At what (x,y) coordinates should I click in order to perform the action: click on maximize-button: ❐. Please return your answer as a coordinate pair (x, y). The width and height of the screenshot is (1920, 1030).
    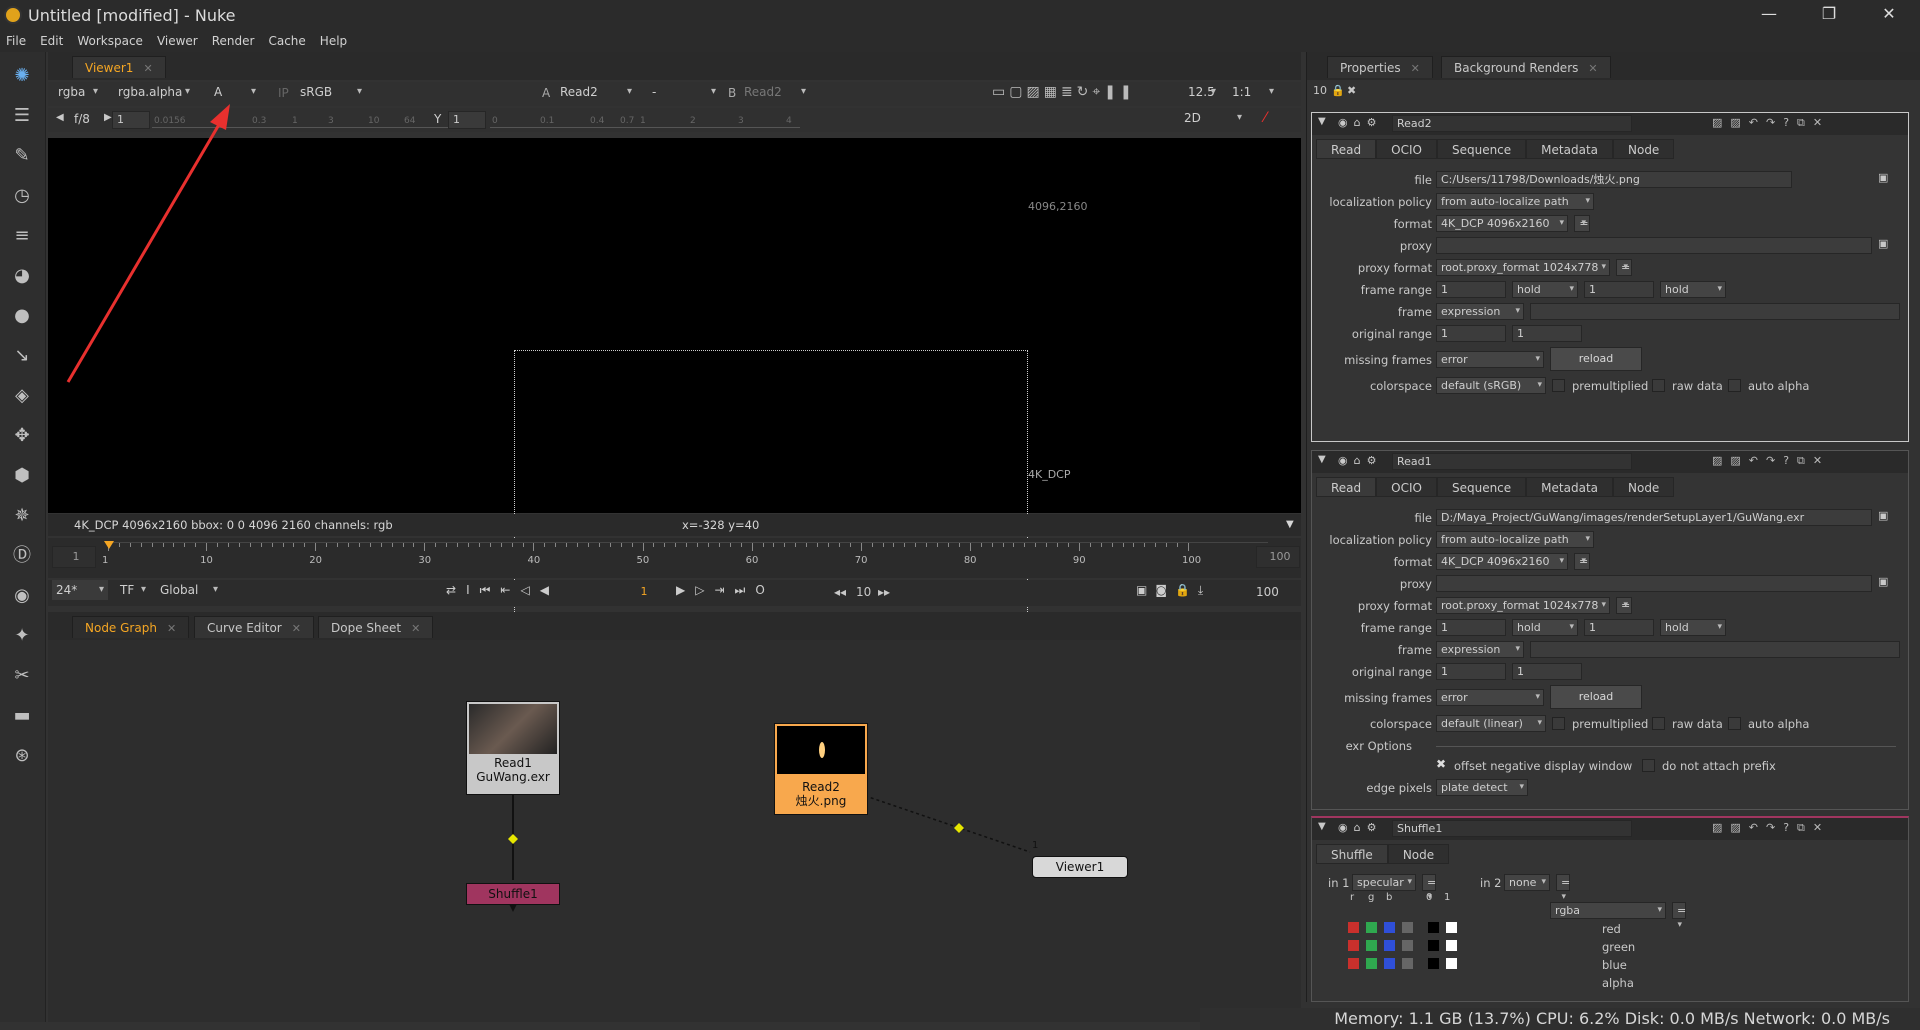
    Looking at the image, I should click on (1829, 15).